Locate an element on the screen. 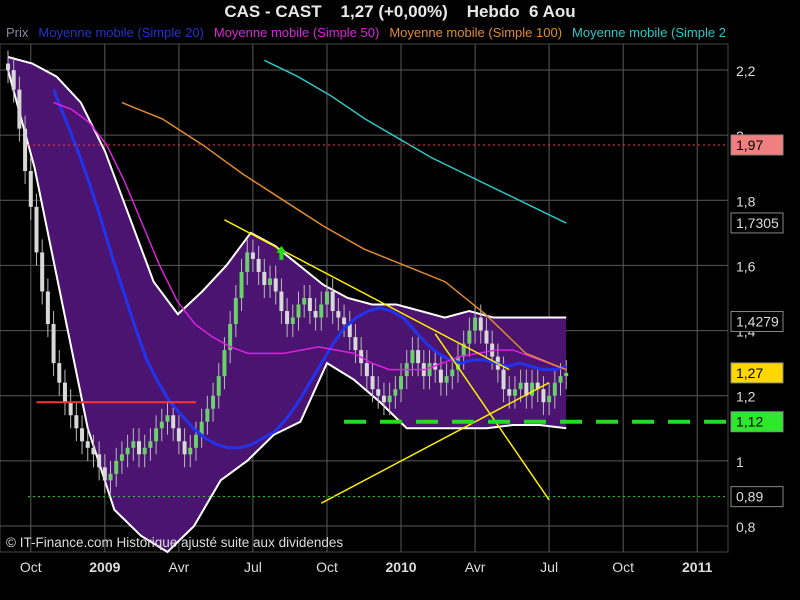 Image resolution: width=800 pixels, height=600 pixels. series-ma200 is located at coordinates (415, 141).